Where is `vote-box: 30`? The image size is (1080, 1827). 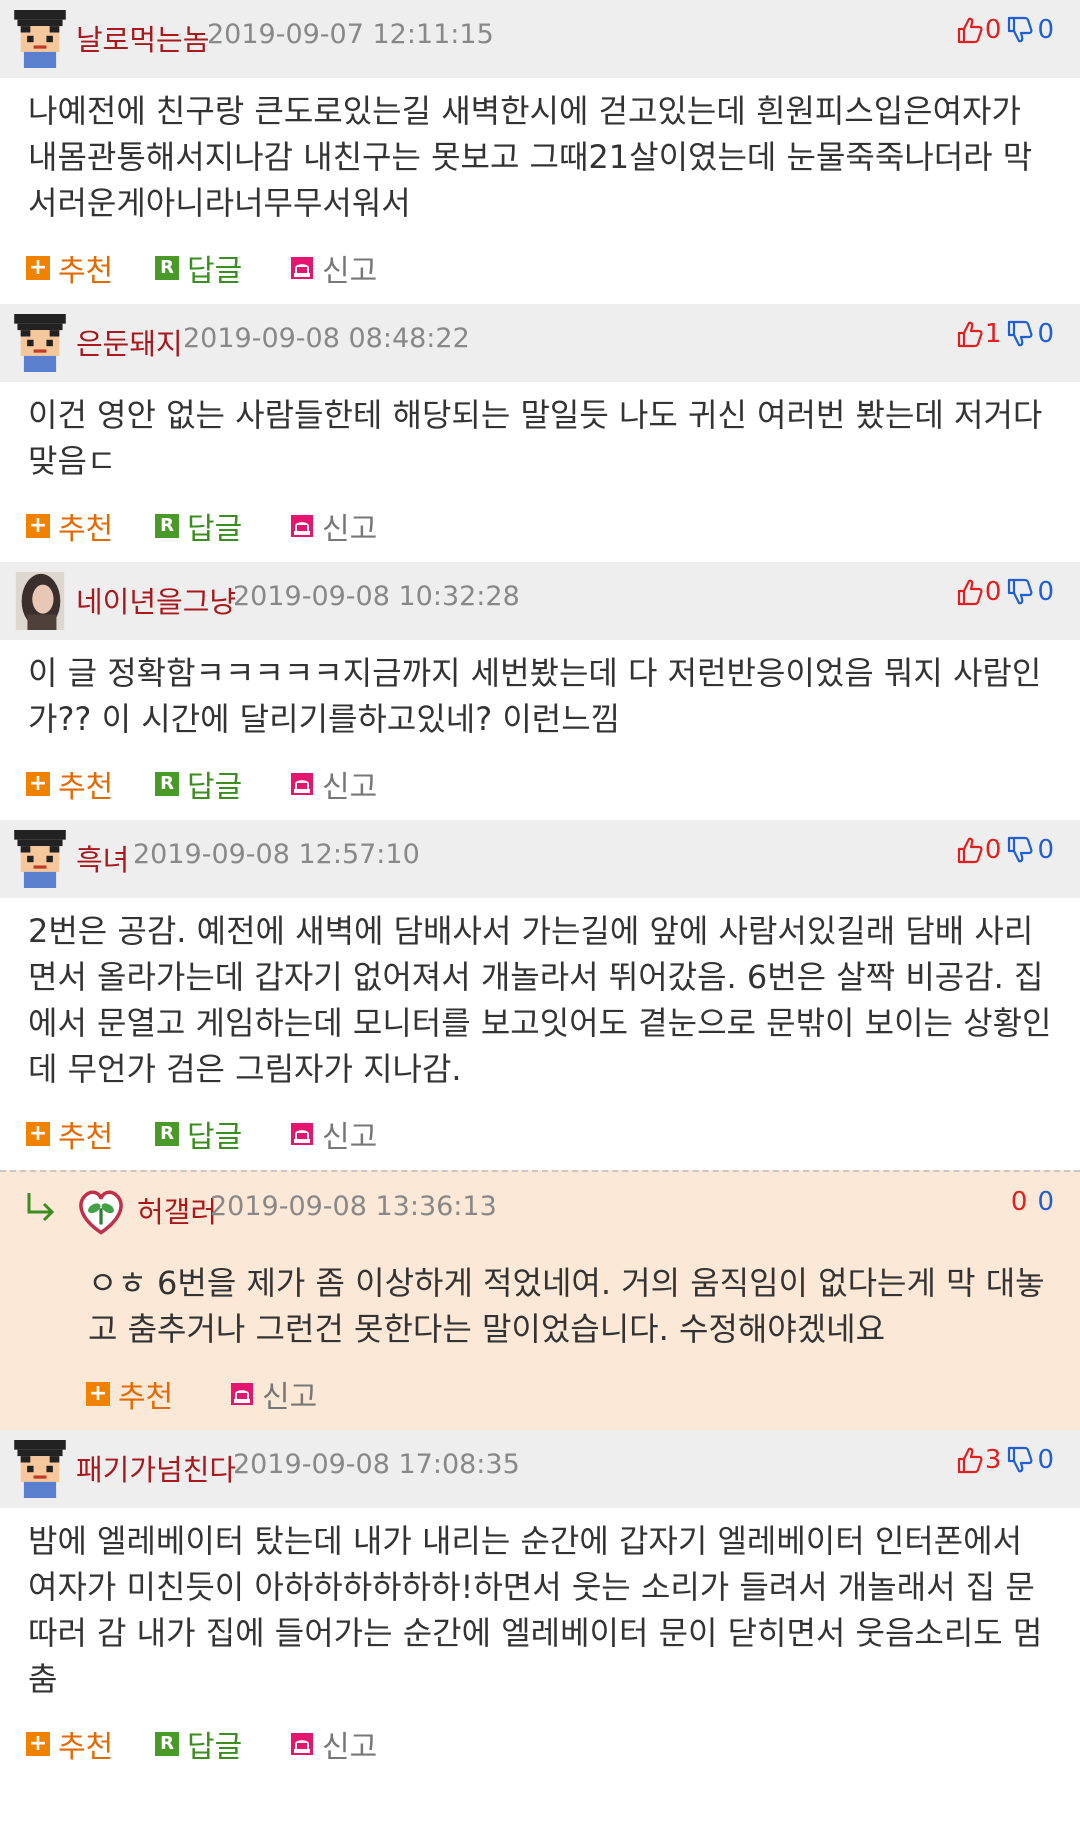
vote-box: 30 is located at coordinates (1005, 1460).